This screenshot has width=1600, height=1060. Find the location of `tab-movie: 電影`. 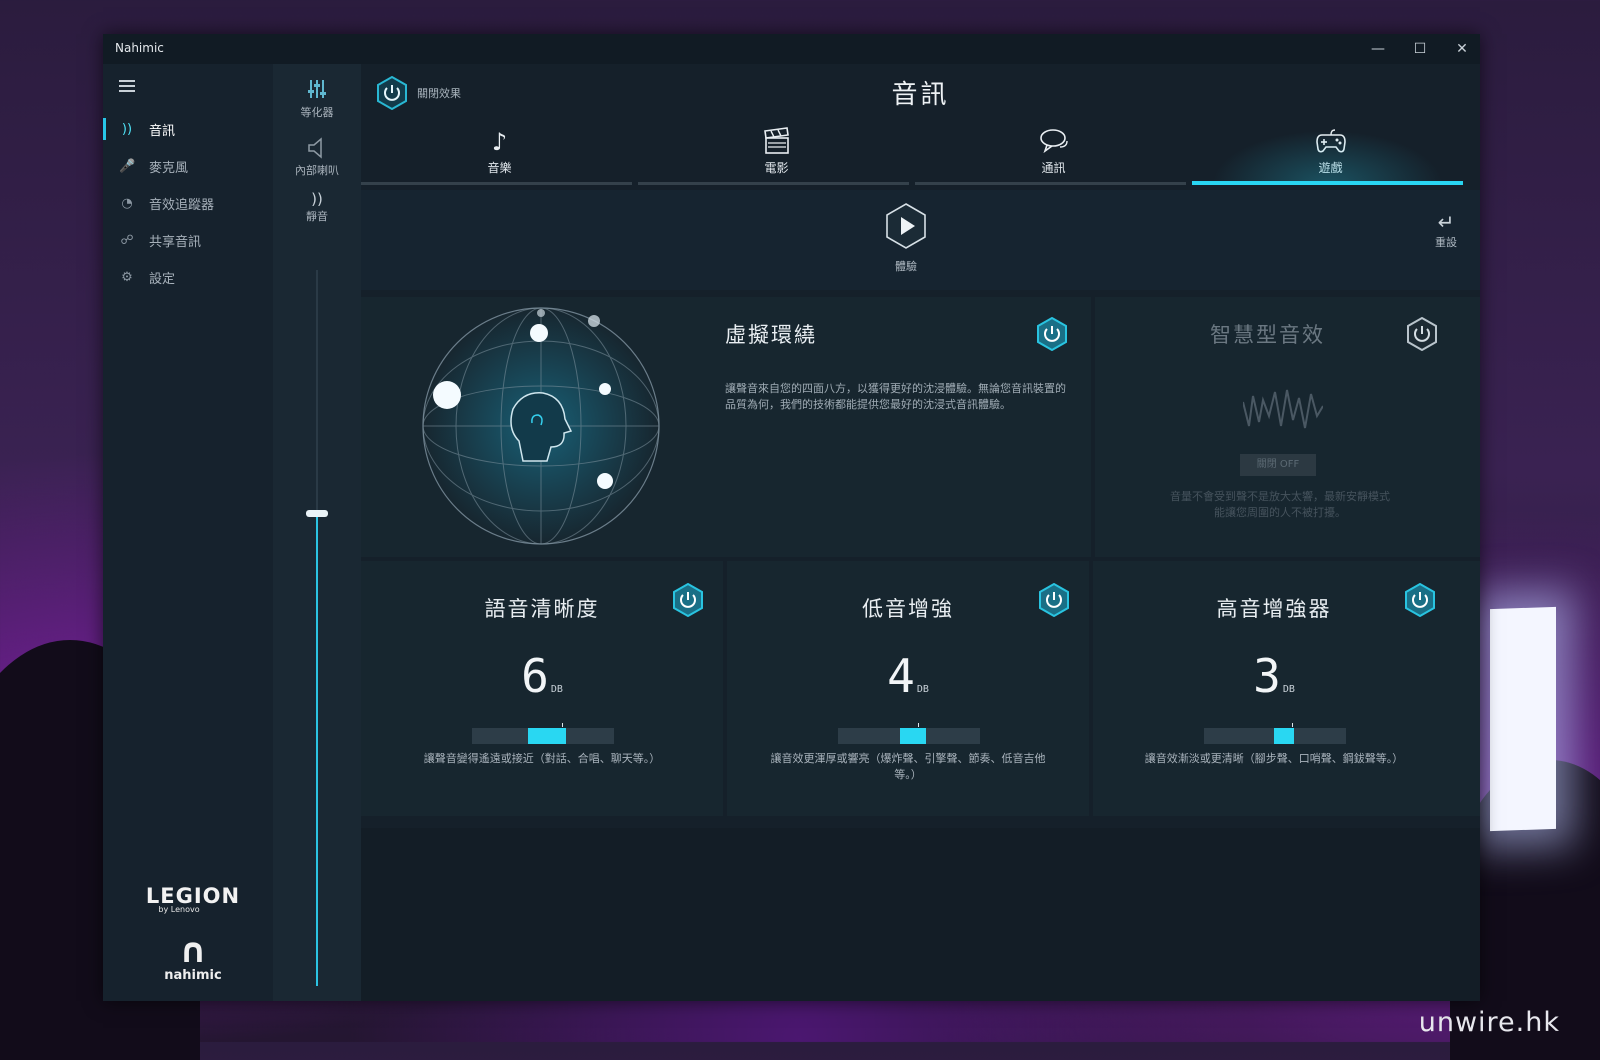

tab-movie: 電影 is located at coordinates (776, 153).